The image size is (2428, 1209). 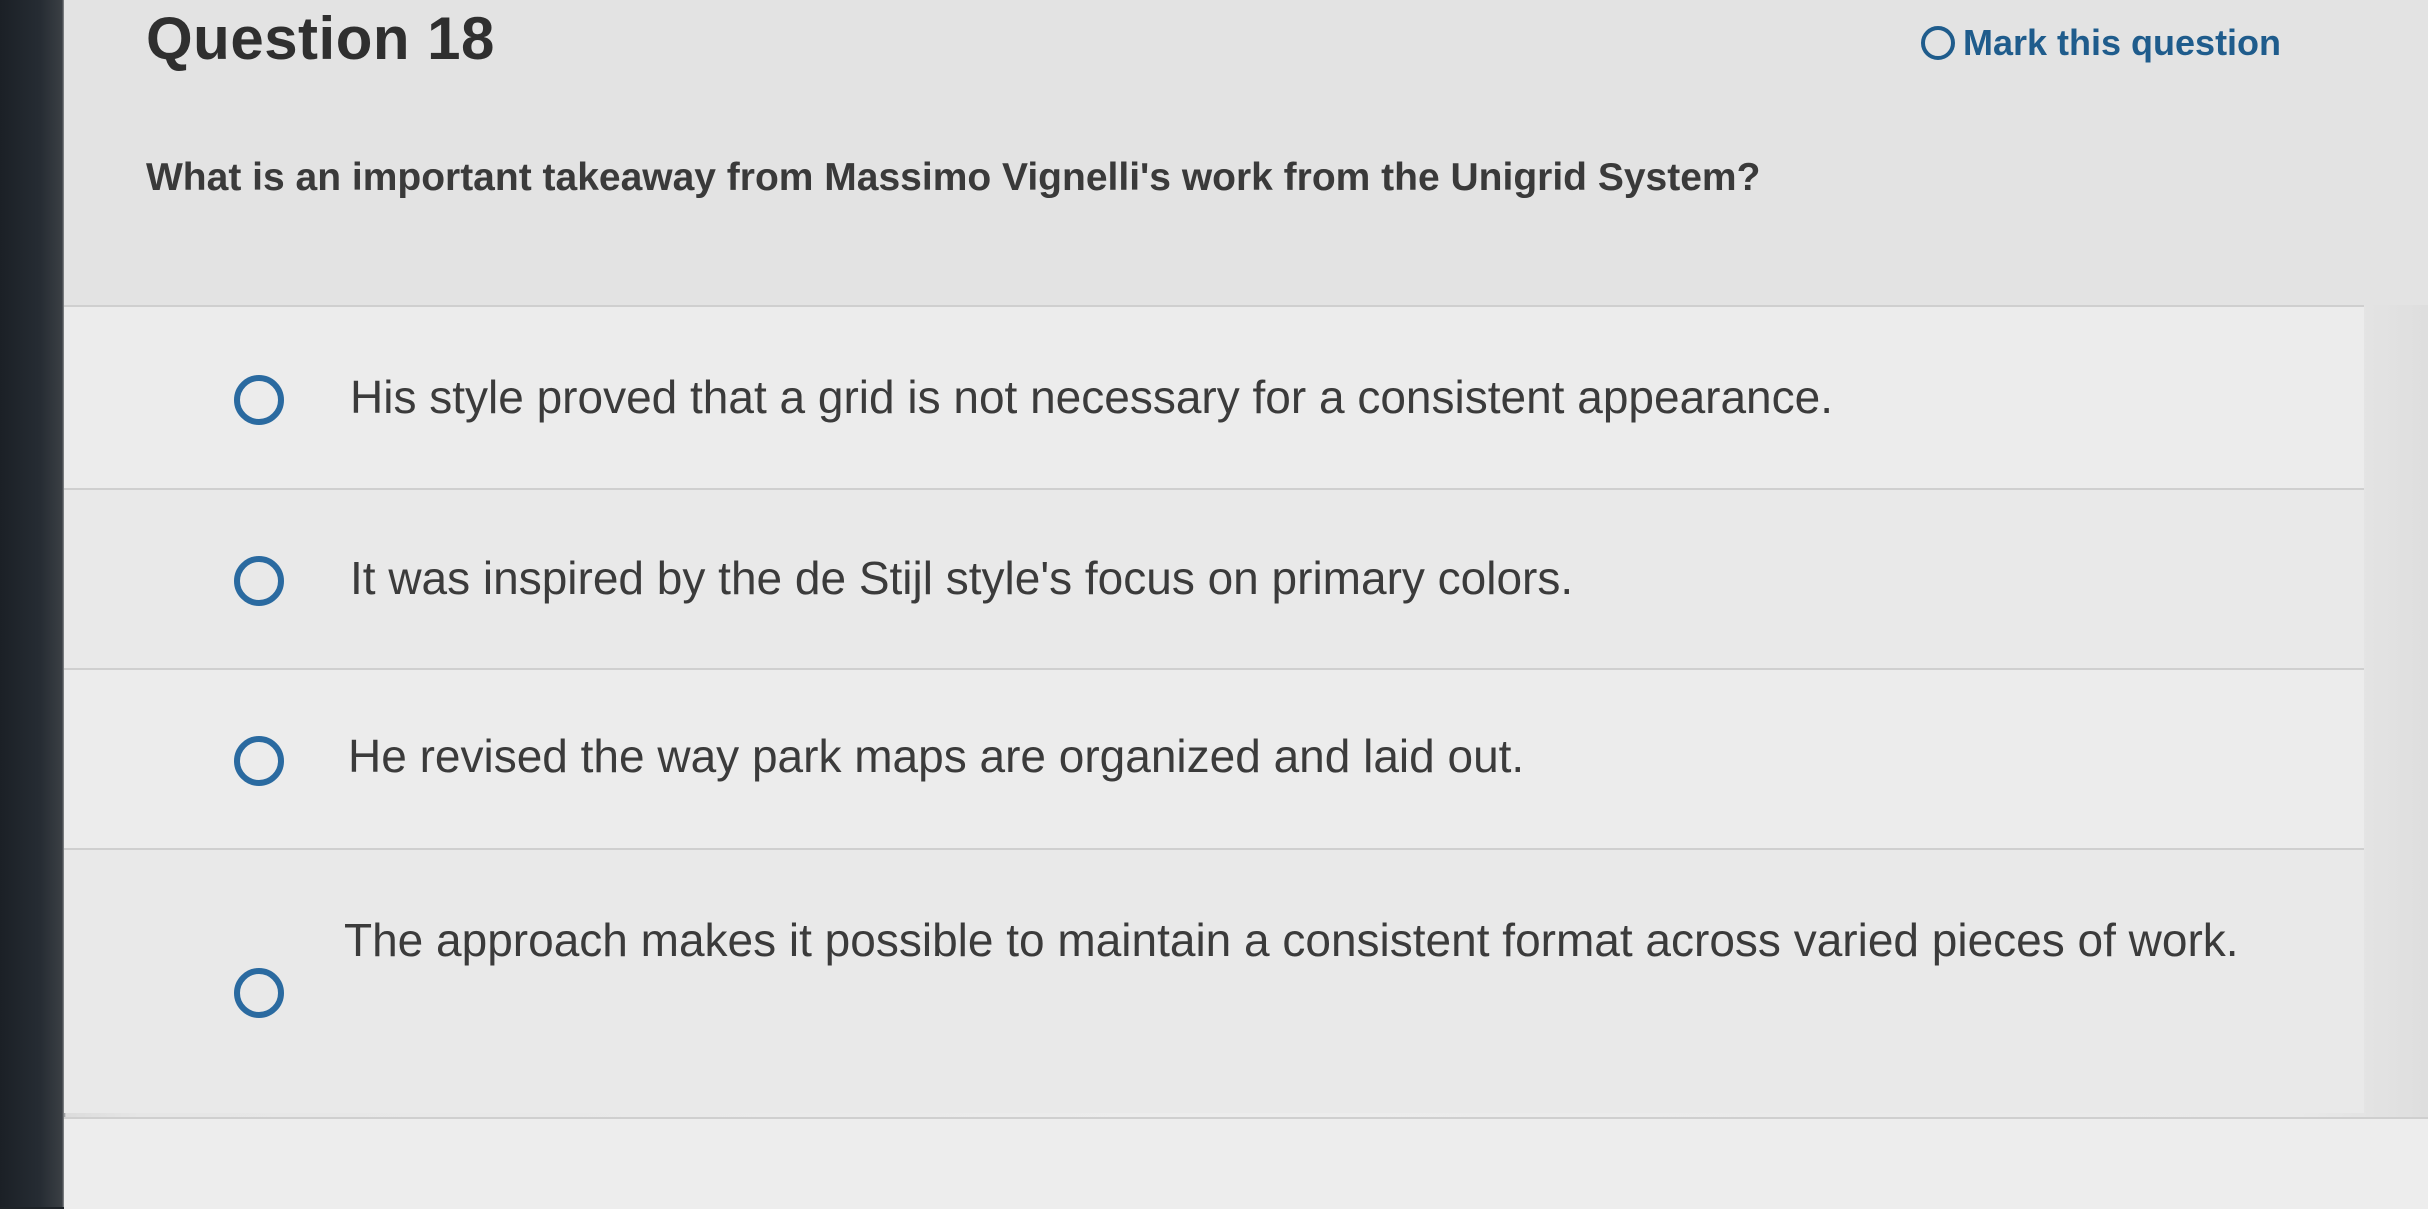 I want to click on bottom-divider-area, so click(x=1246, y=1163).